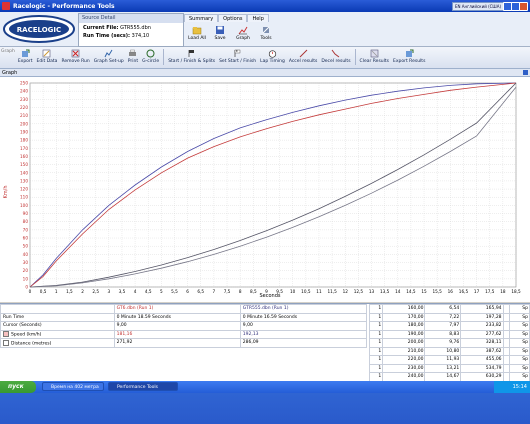 The image size is (530, 424). What do you see at coordinates (272, 55) in the screenshot?
I see `lap-timing-button: Lap Timing` at bounding box center [272, 55].